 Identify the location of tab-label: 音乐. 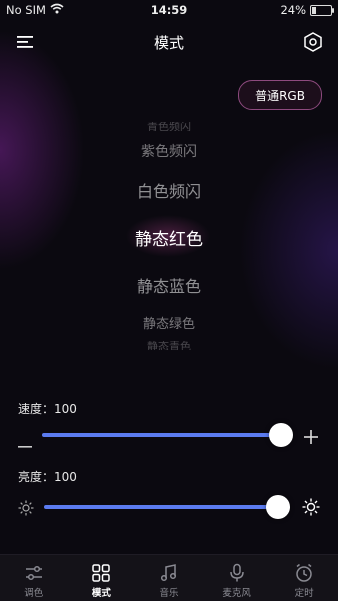
(169, 593).